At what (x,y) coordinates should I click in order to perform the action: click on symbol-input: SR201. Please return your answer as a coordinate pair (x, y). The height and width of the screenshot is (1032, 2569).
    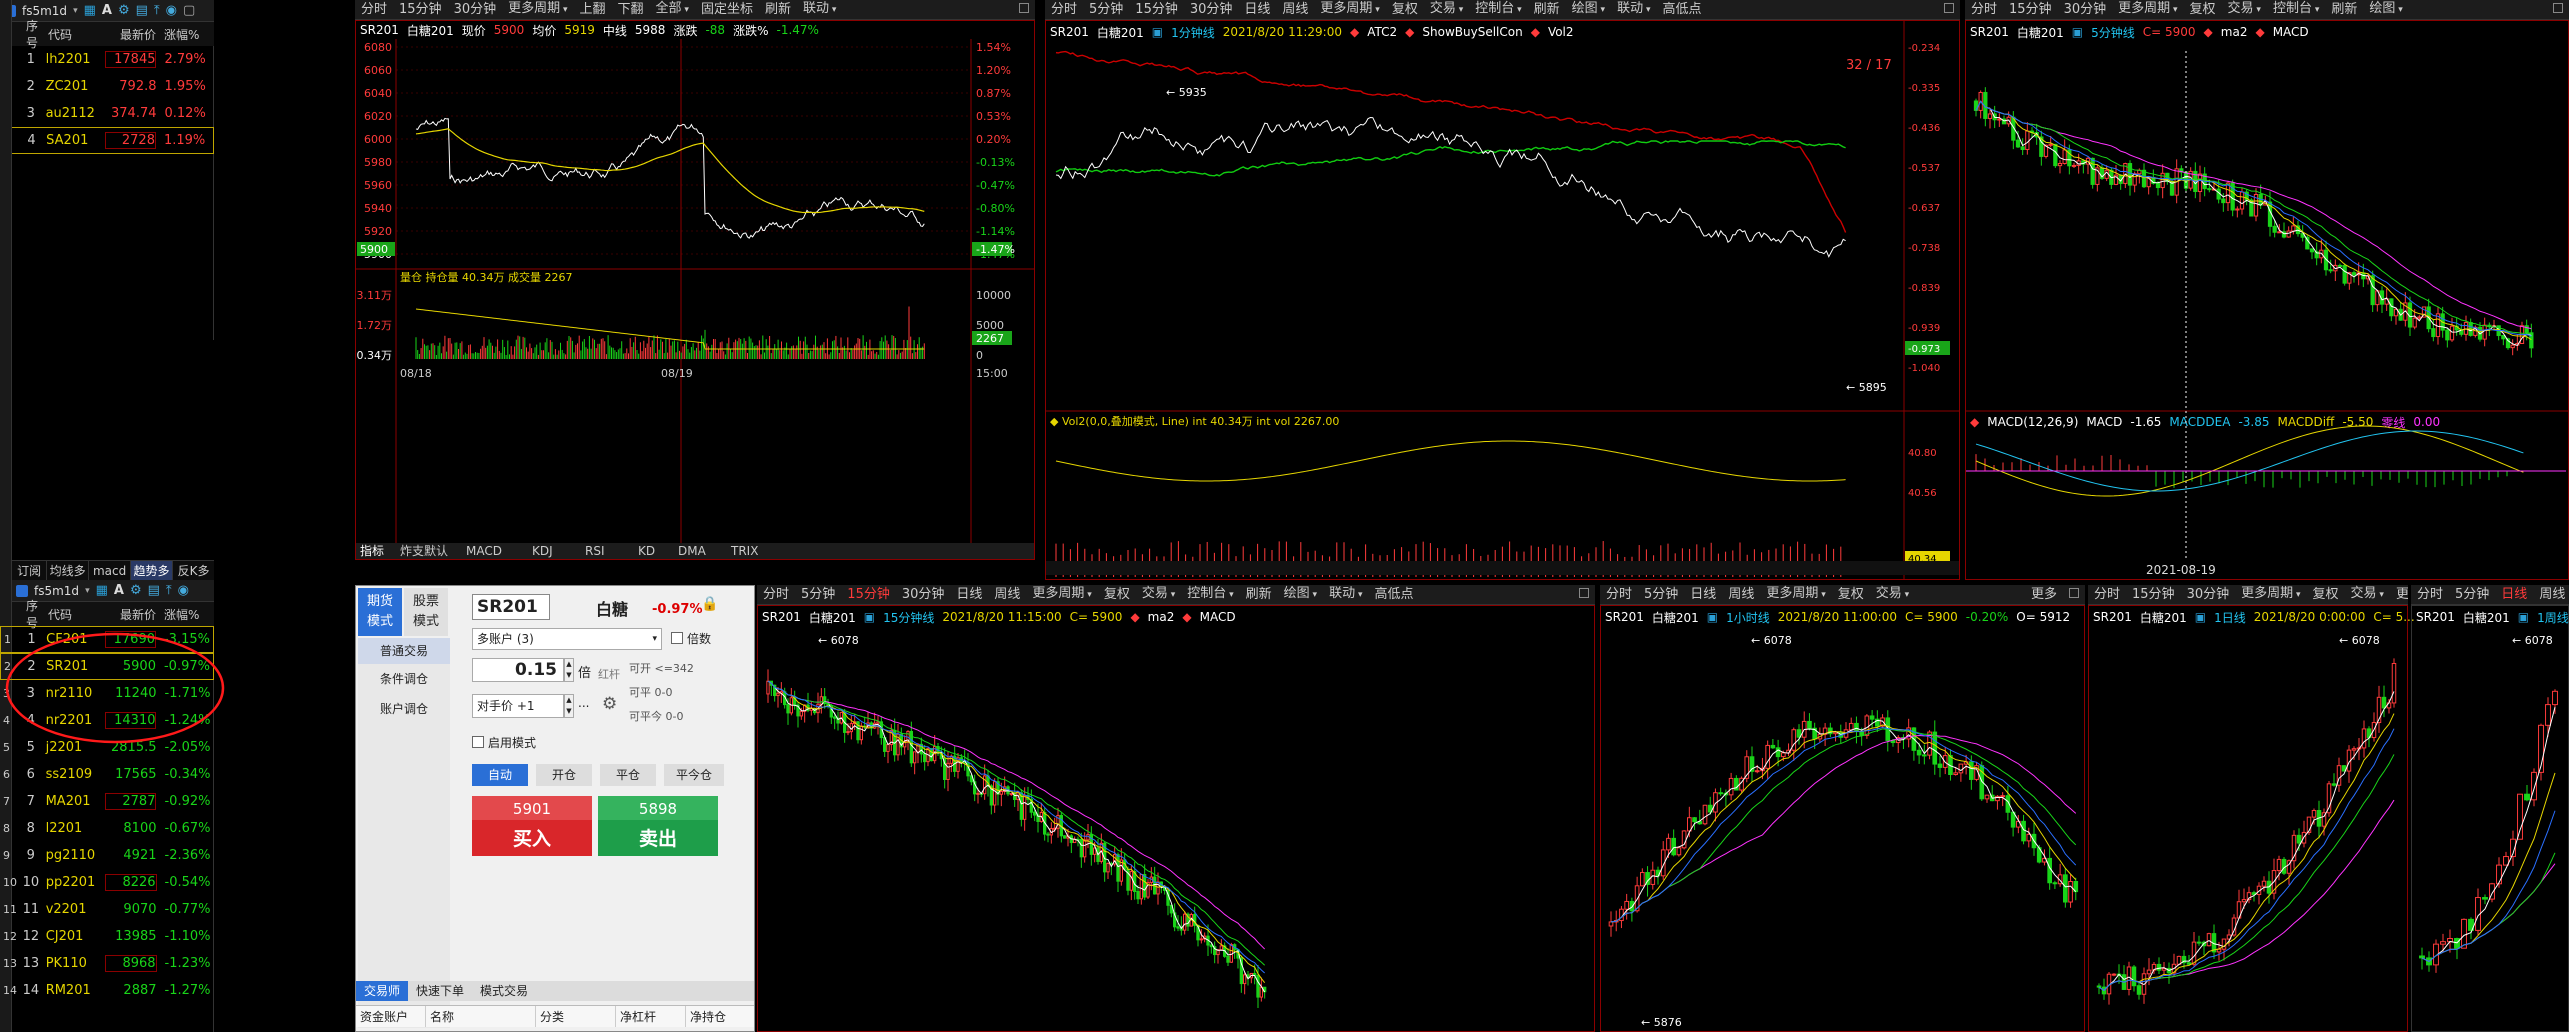
    Looking at the image, I should click on (511, 607).